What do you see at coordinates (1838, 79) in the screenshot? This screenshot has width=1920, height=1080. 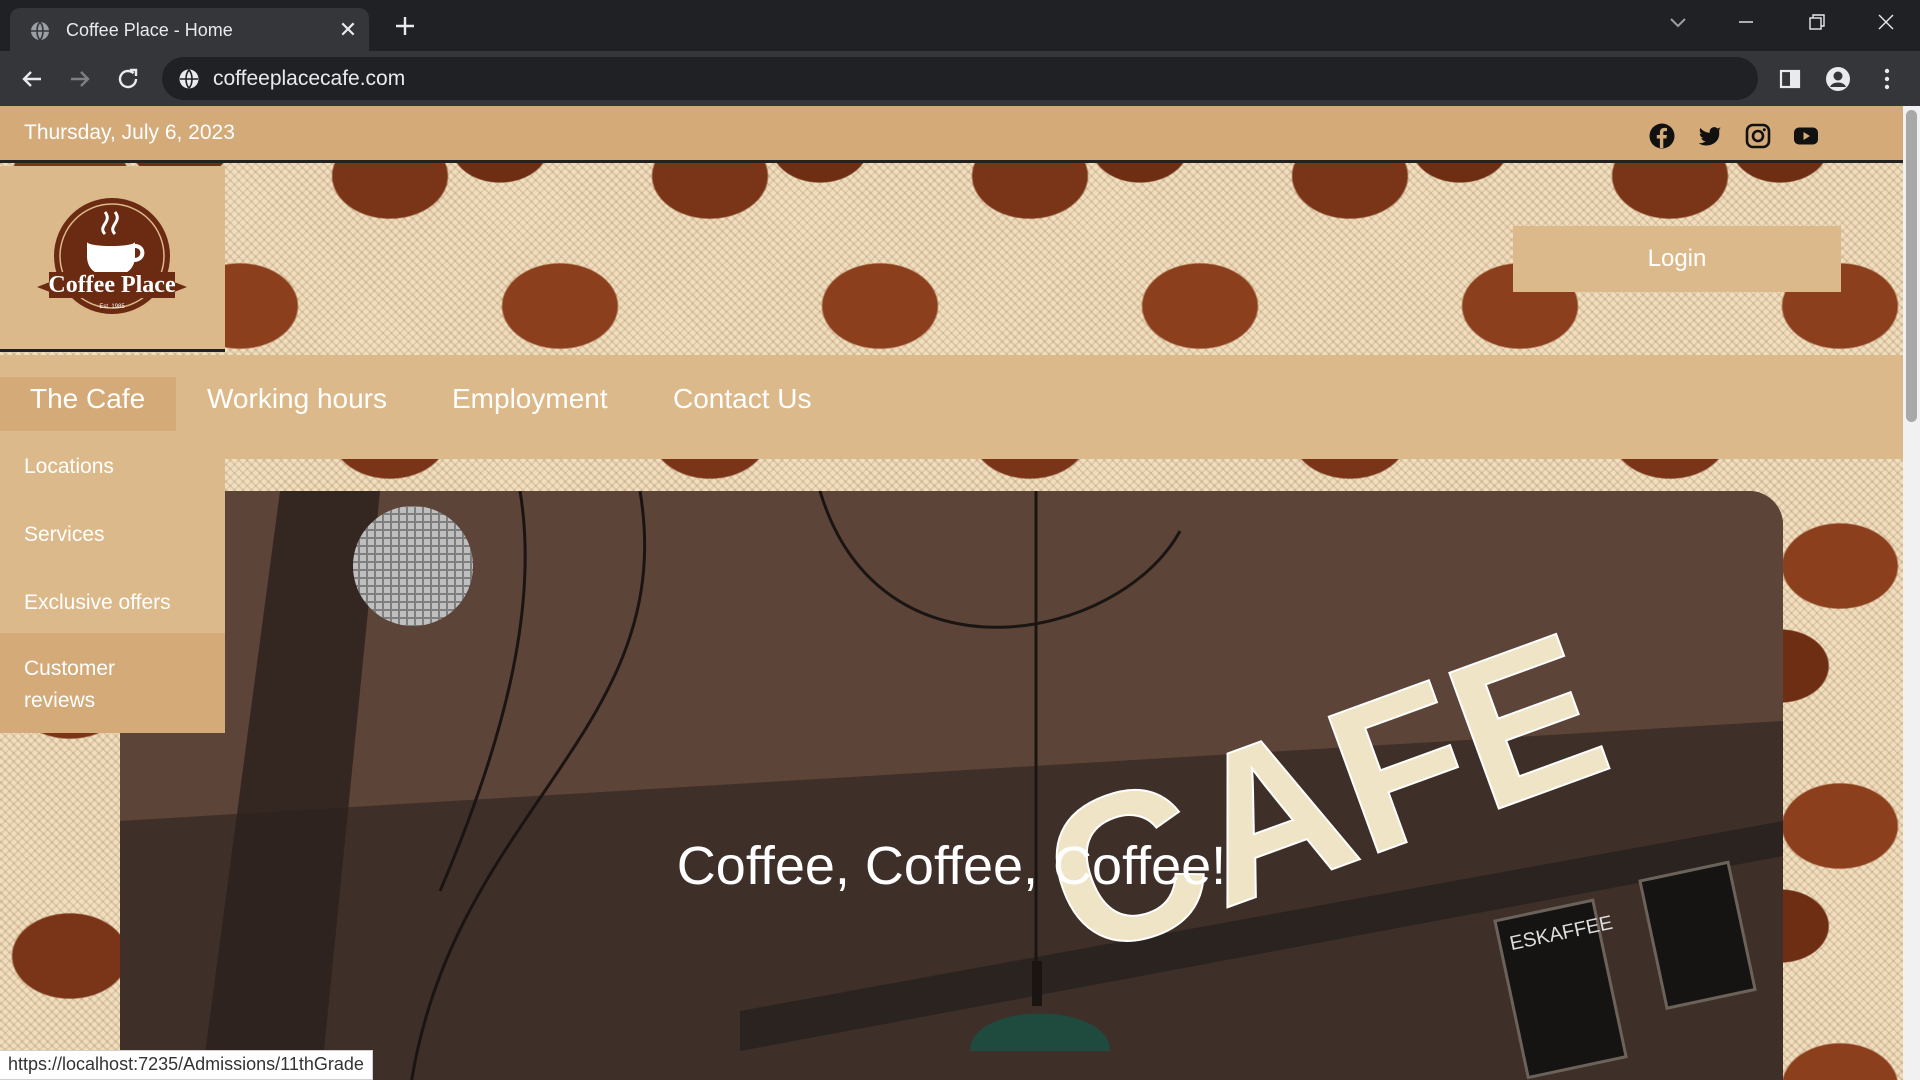 I see `profile-icon` at bounding box center [1838, 79].